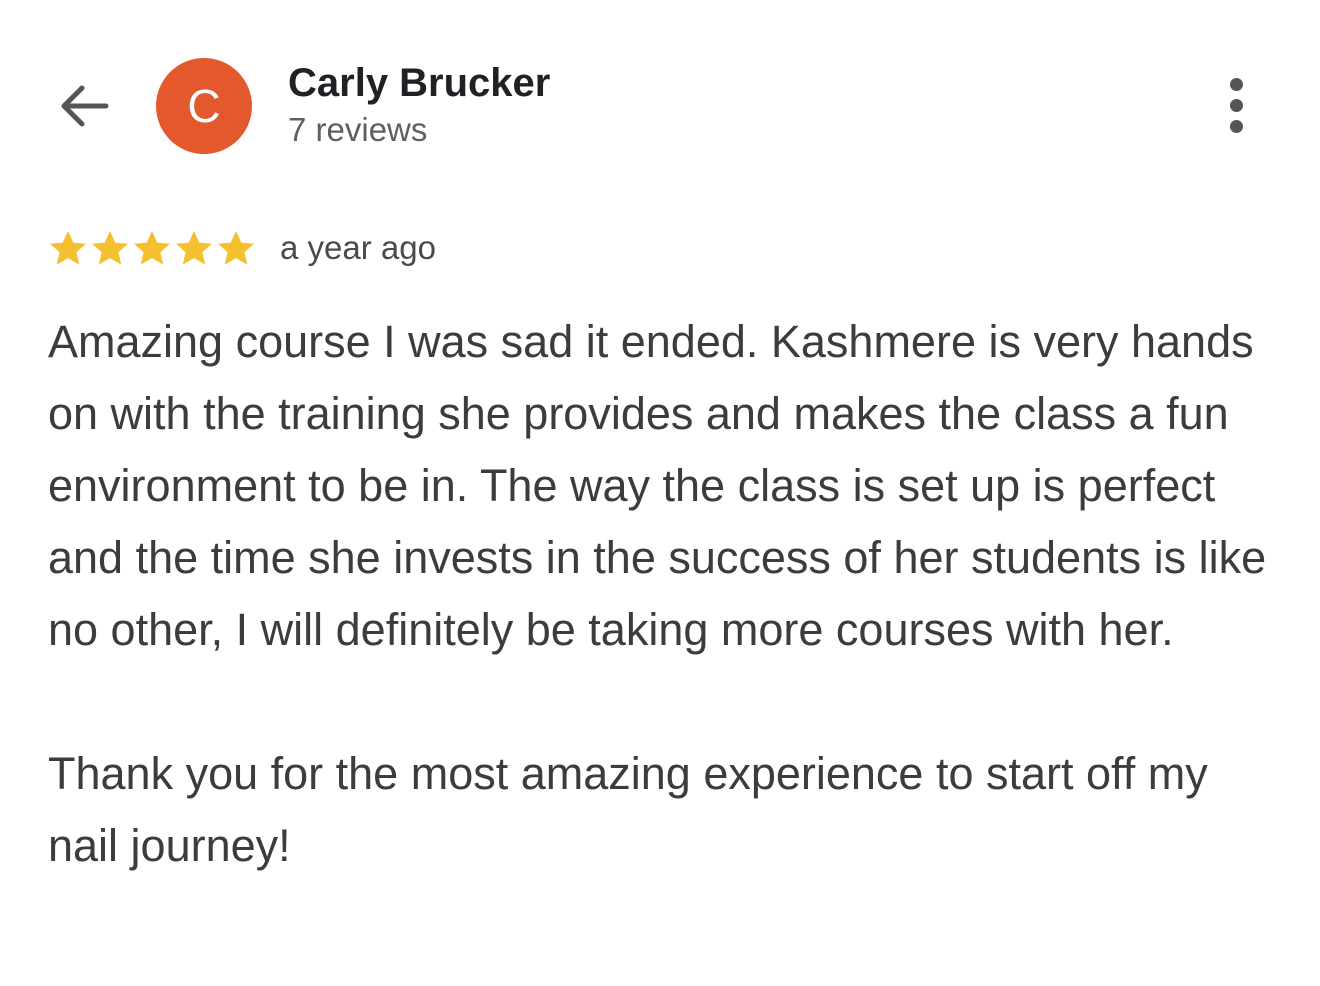 This screenshot has height=986, width=1320. I want to click on review-time: a year ago, so click(358, 247).